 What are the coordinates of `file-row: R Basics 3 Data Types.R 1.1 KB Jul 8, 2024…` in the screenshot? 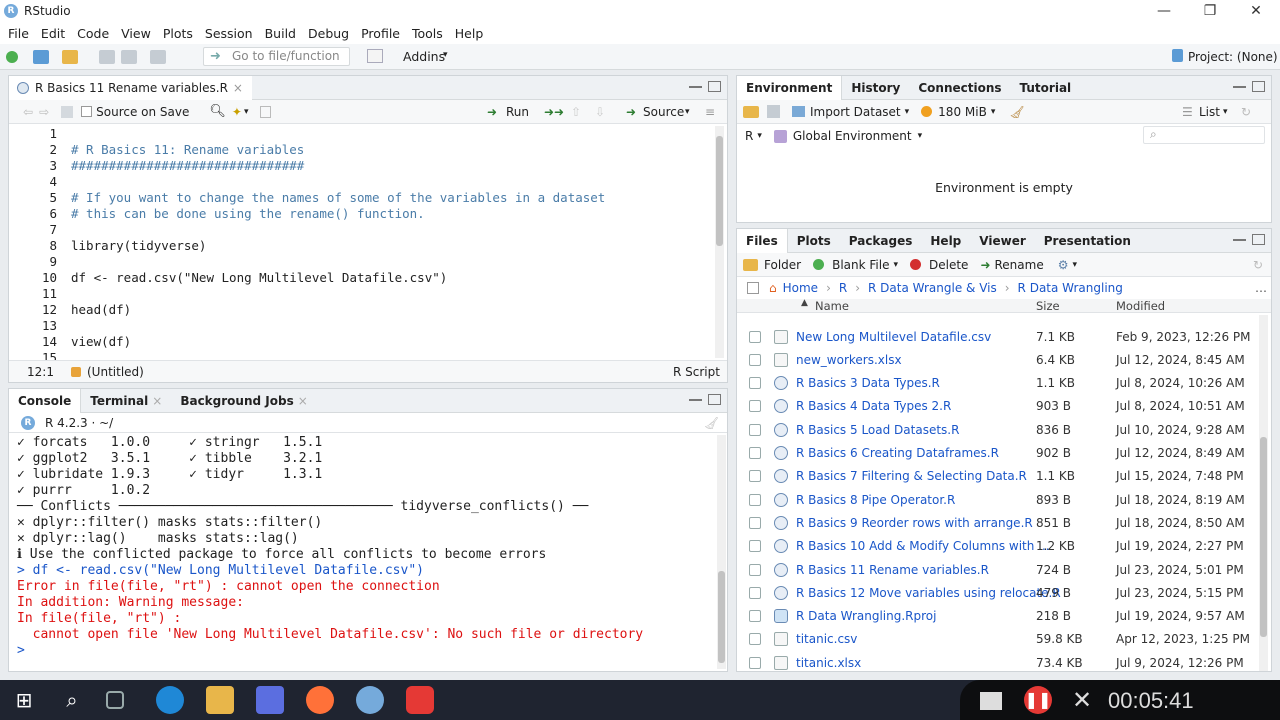 It's located at (998, 383).